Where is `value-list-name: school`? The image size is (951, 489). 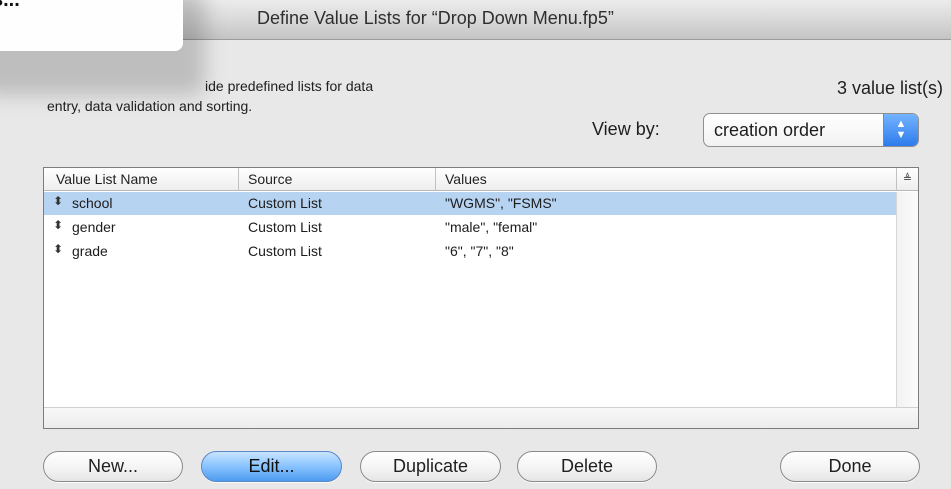 value-list-name: school is located at coordinates (92, 203).